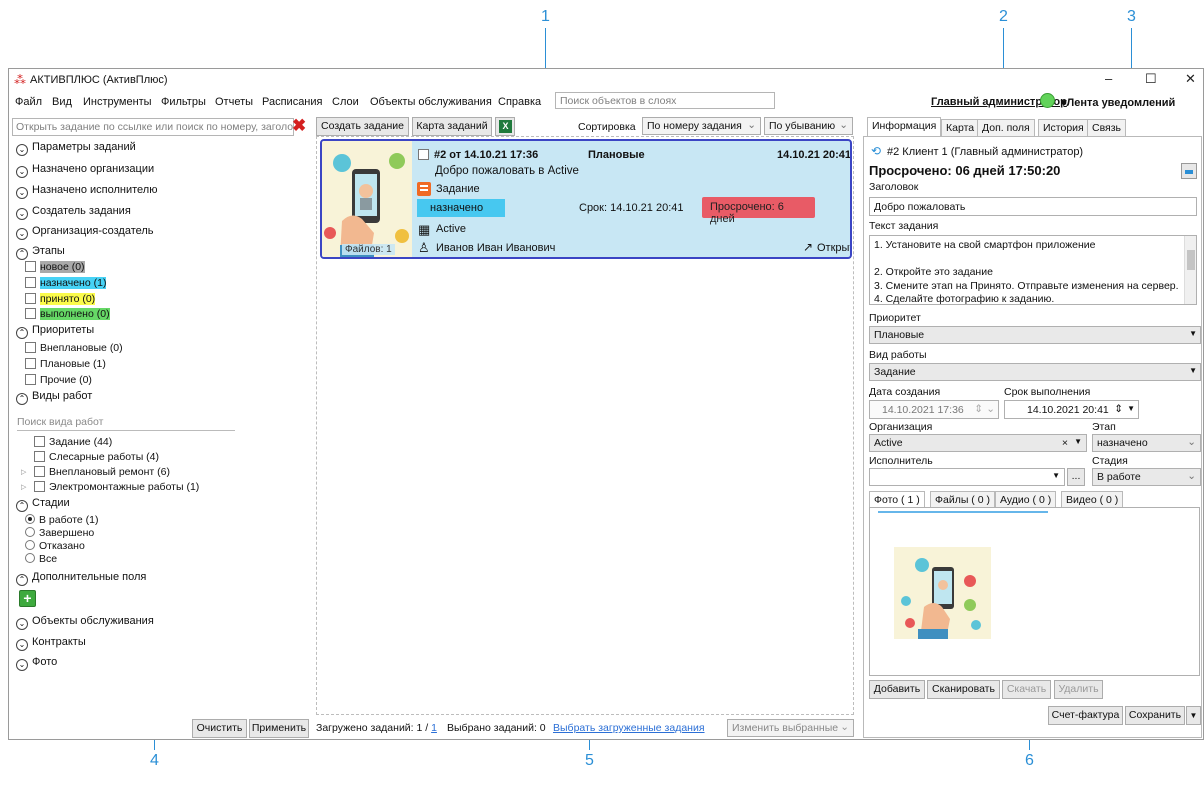 Image resolution: width=1204 pixels, height=798 pixels. I want to click on priority-planned: Плановые (1), so click(65, 364).